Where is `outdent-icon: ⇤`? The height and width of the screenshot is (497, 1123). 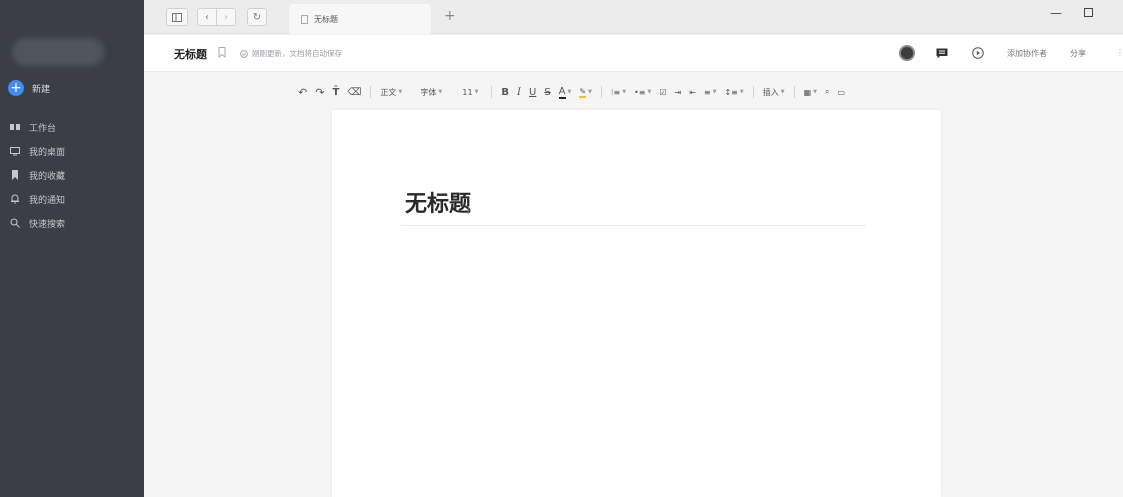
outdent-icon: ⇤ is located at coordinates (692, 92).